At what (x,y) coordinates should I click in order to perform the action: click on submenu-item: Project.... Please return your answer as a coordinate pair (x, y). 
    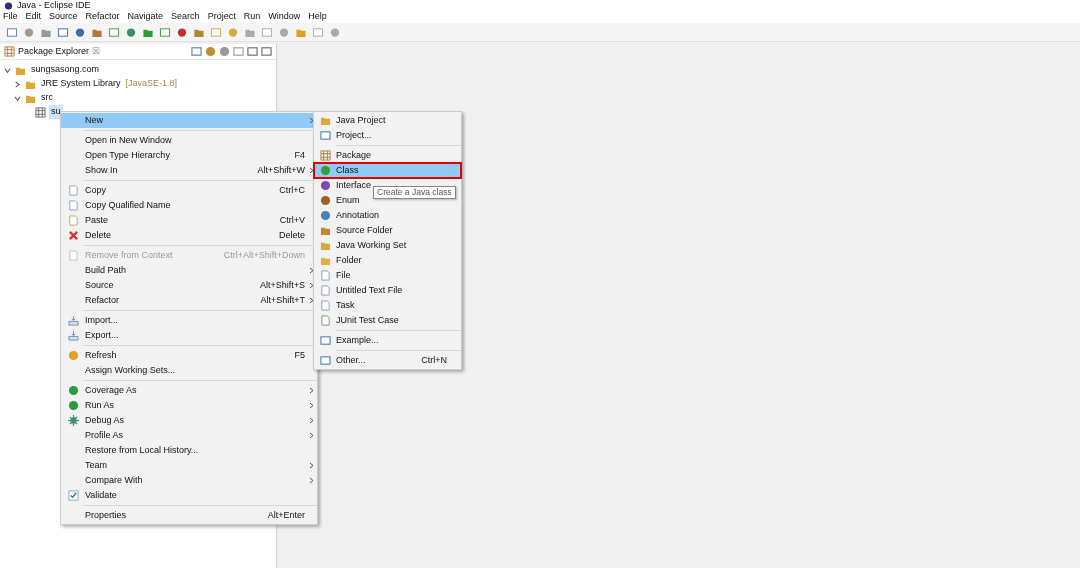
    Looking at the image, I should click on (387, 135).